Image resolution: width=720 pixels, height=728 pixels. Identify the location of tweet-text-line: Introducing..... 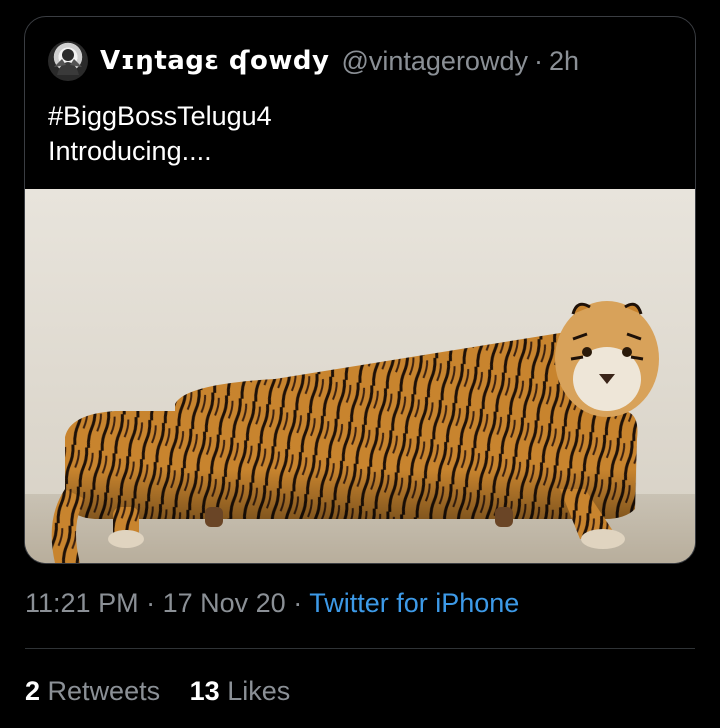
(130, 151).